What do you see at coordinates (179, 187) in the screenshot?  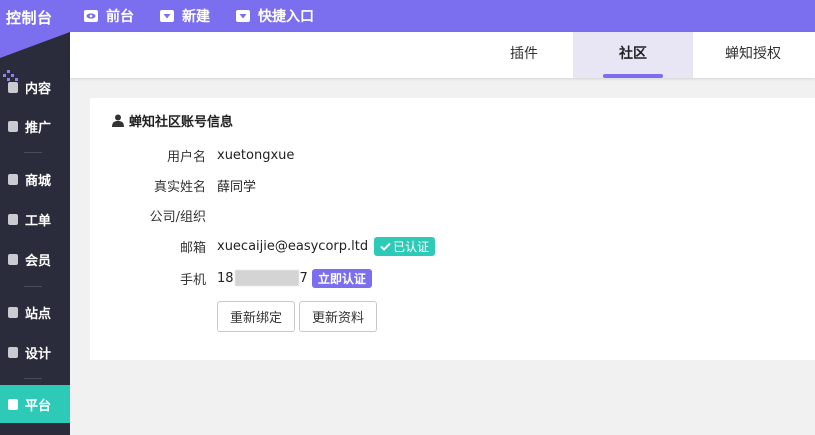 I see `field-label: 真实姓名` at bounding box center [179, 187].